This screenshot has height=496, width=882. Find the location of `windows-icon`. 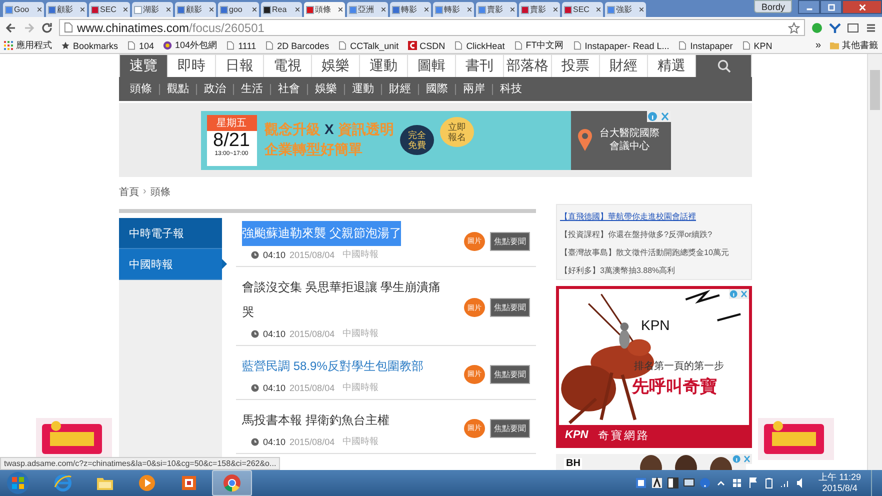

windows-icon is located at coordinates (736, 483).